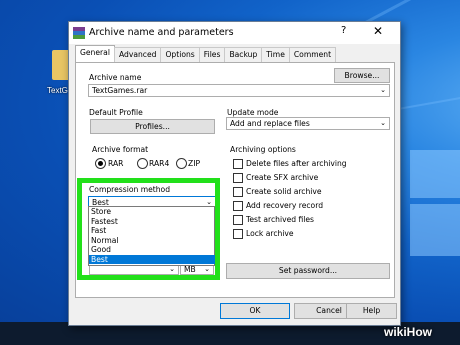  What do you see at coordinates (239, 90) in the screenshot?
I see `archive-name-input: TextGames.rar ⌄` at bounding box center [239, 90].